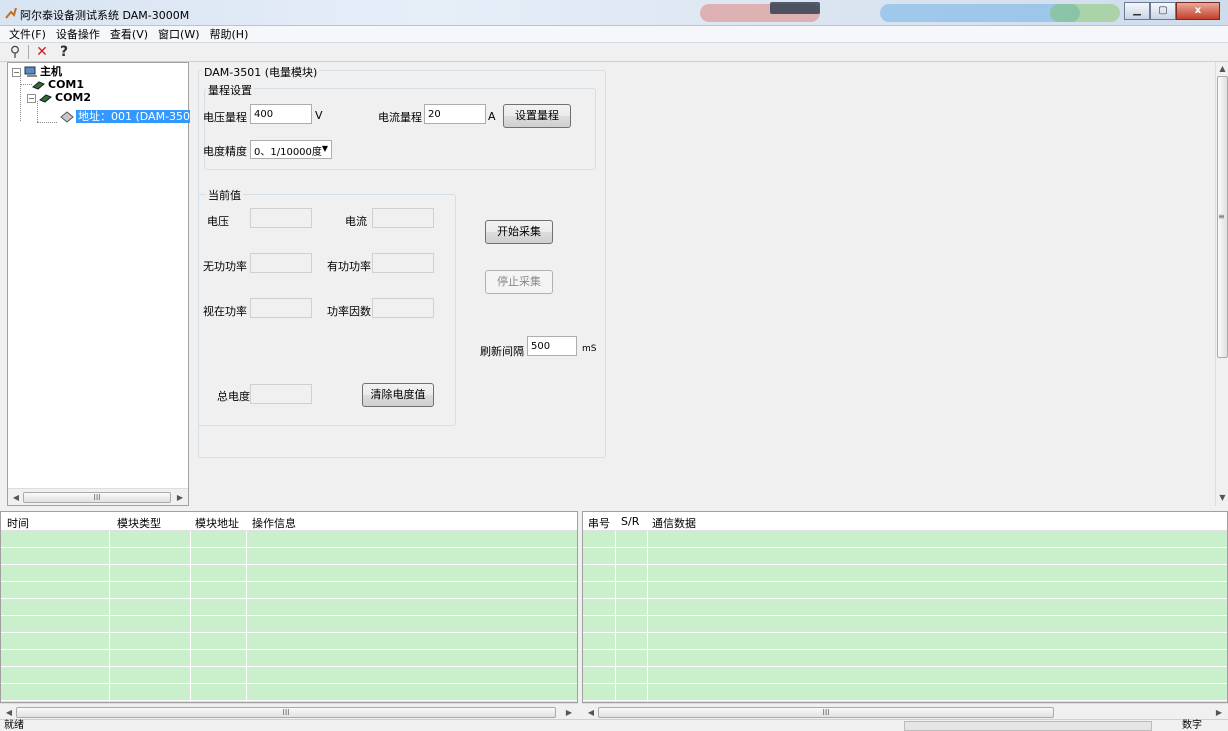  Describe the element at coordinates (1222, 69) in the screenshot. I see `scroll-up-icon: ▲` at that location.